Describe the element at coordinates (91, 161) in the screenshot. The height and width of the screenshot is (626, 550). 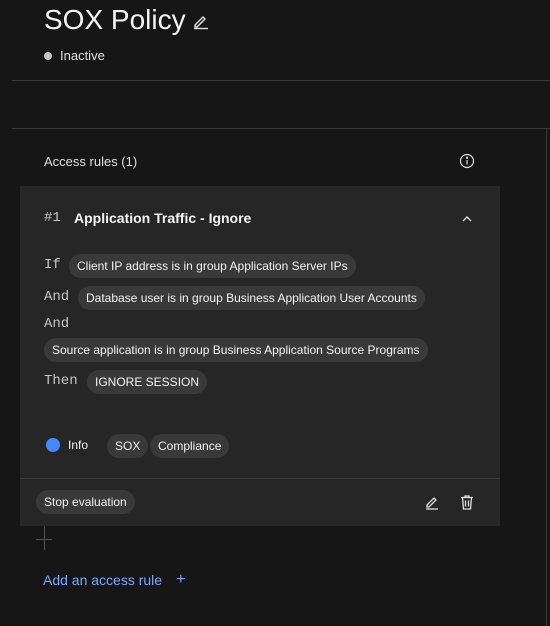
I see `access-rules-title: Access rules (1)` at that location.